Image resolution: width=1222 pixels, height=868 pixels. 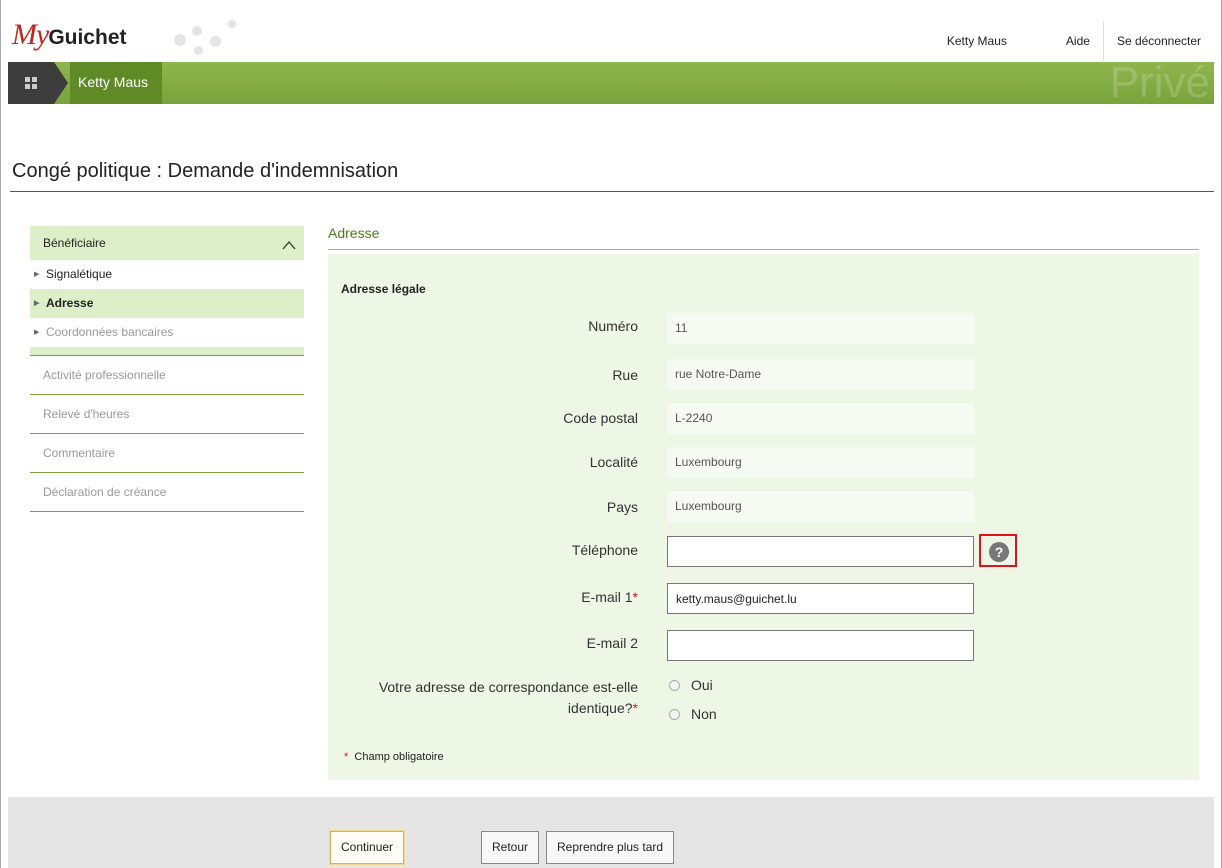 I want to click on help-highlight-box: ?, so click(x=998, y=550).